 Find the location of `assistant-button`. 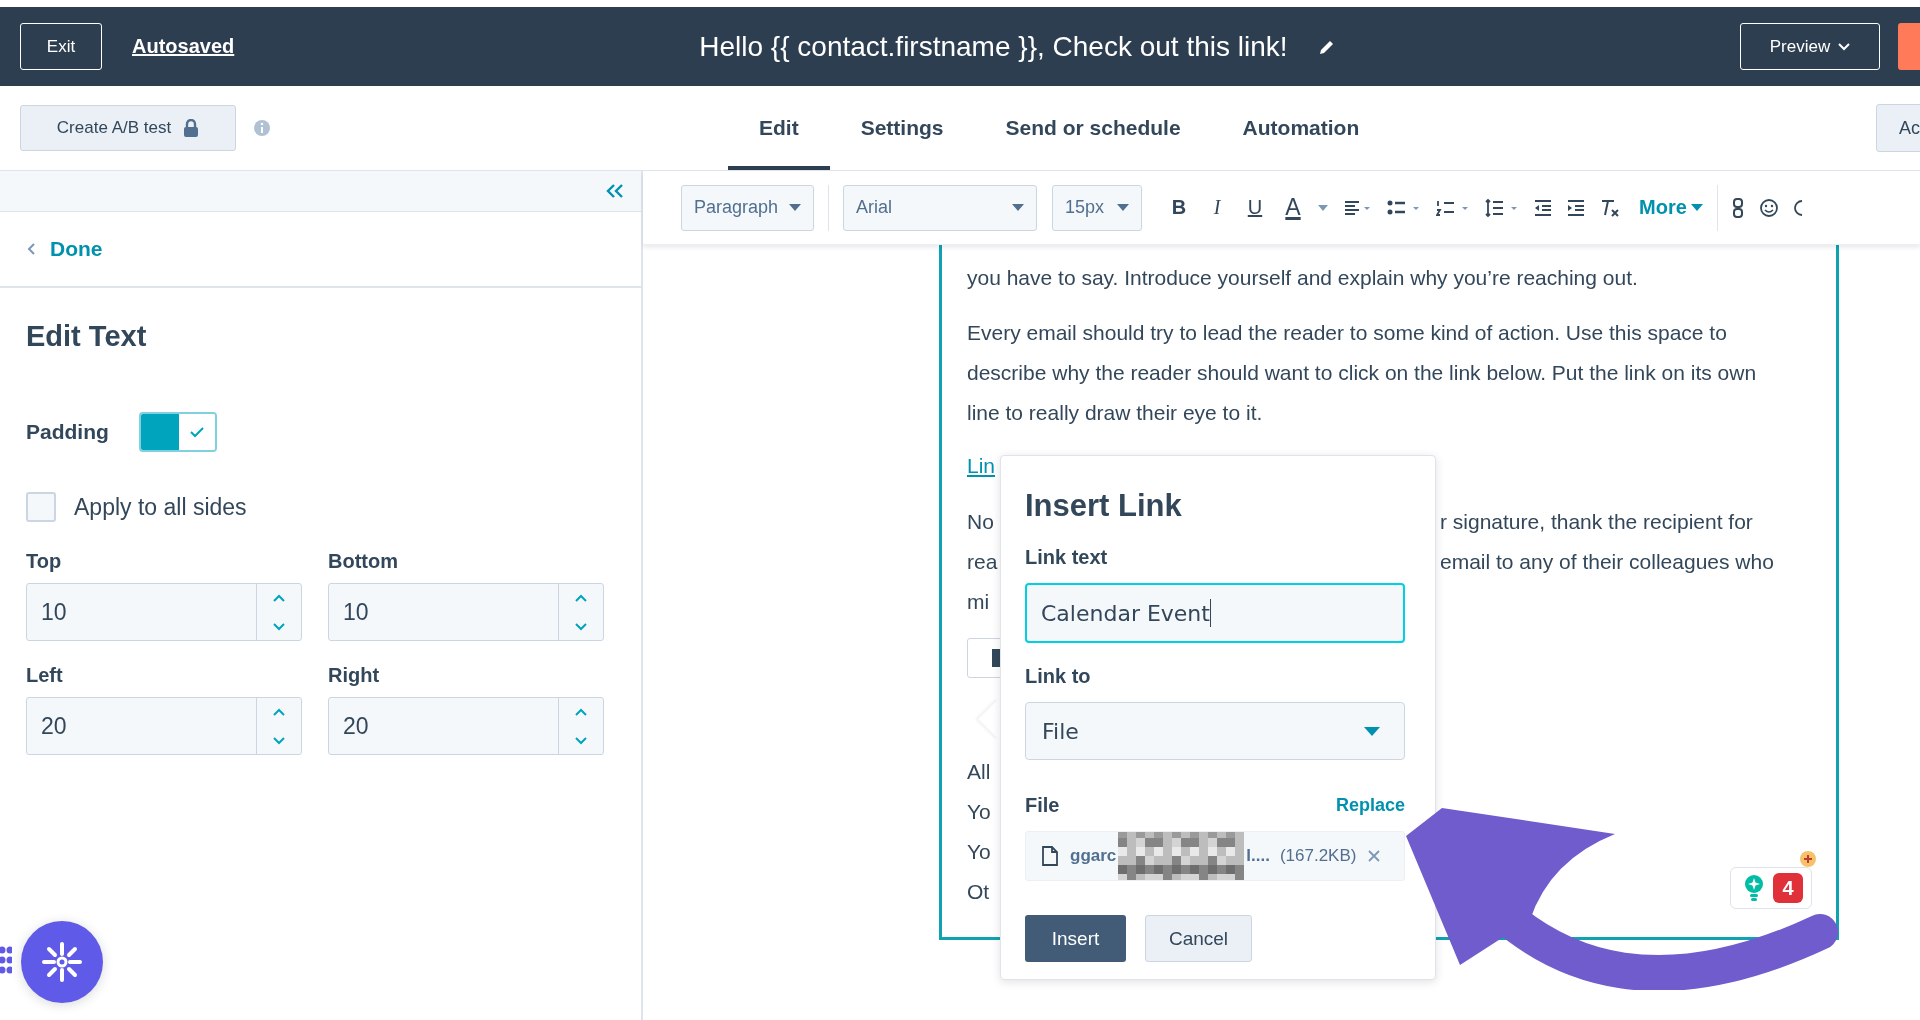

assistant-button is located at coordinates (62, 962).